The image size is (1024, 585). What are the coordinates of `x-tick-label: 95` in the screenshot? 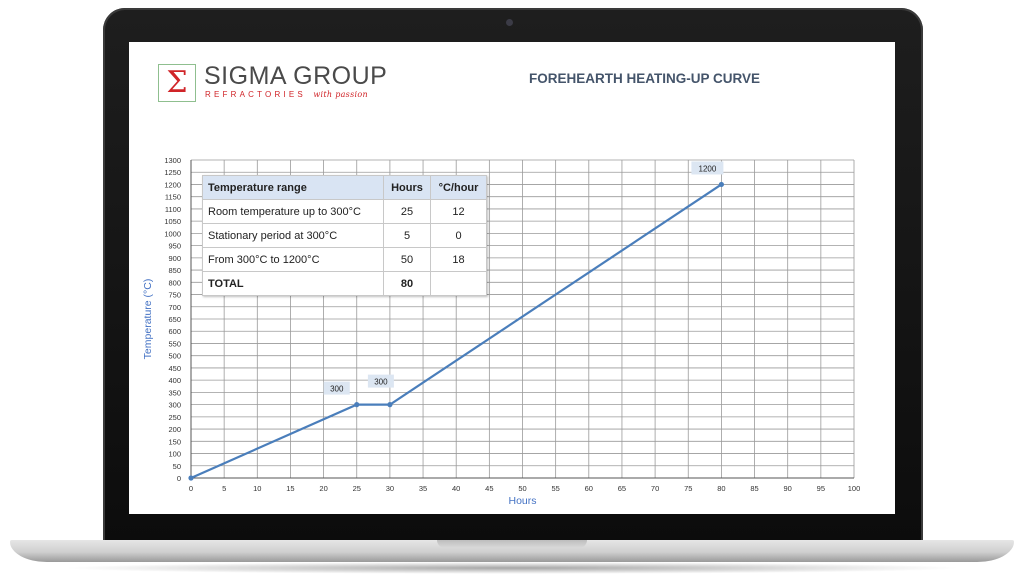 It's located at (821, 488).